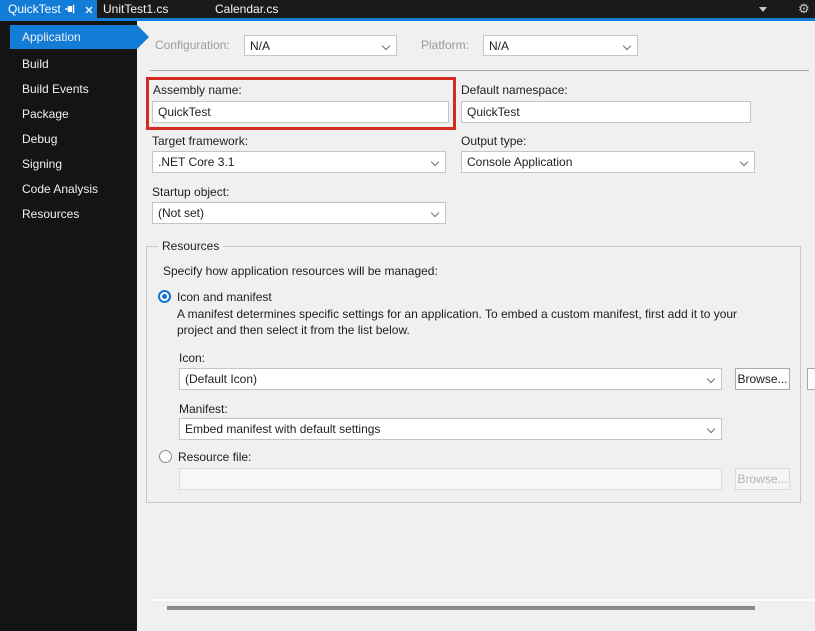 This screenshot has height=631, width=815. Describe the element at coordinates (70, 10) in the screenshot. I see `pin-icon` at that location.